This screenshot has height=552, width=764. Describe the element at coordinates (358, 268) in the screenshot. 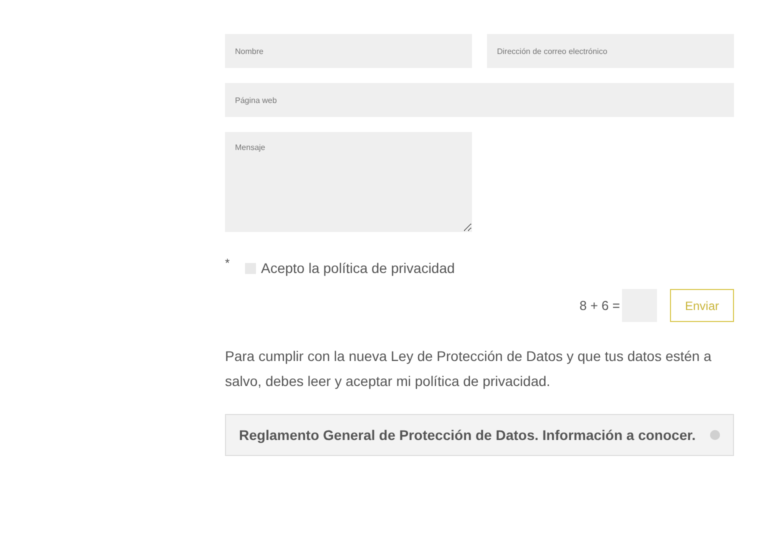

I see `privacy-label: Acepto la política de privacidad` at that location.